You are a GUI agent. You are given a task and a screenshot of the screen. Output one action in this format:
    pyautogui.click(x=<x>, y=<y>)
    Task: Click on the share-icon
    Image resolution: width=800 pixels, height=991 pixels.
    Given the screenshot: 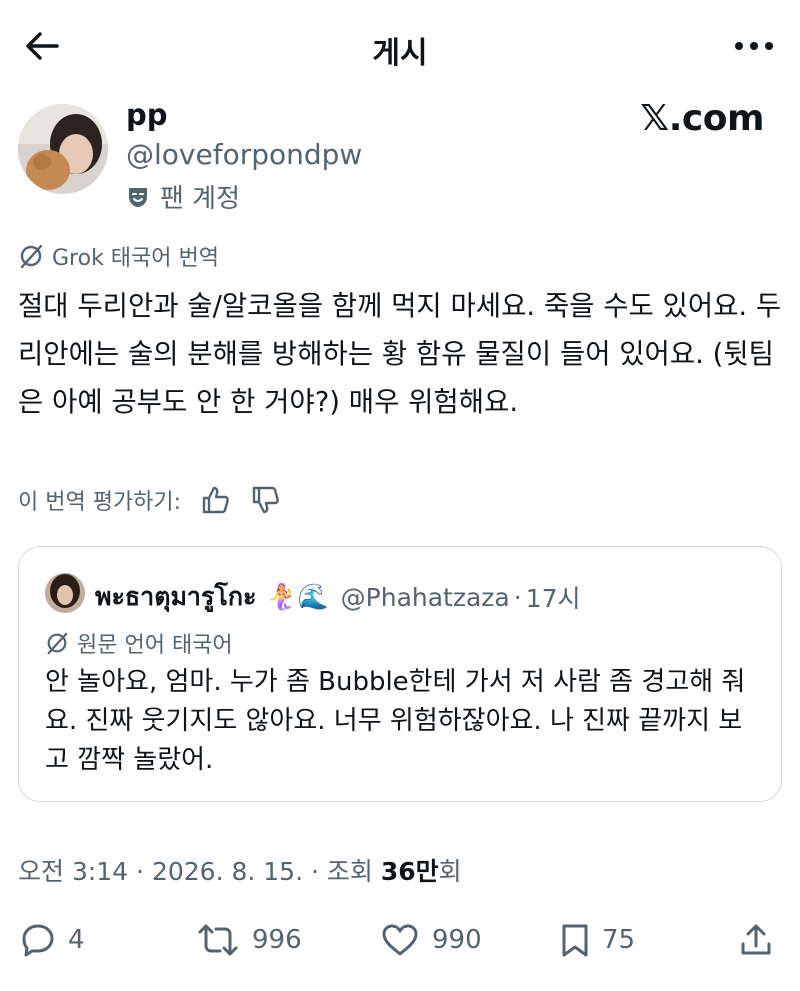 What is the action you would take?
    pyautogui.click(x=756, y=939)
    